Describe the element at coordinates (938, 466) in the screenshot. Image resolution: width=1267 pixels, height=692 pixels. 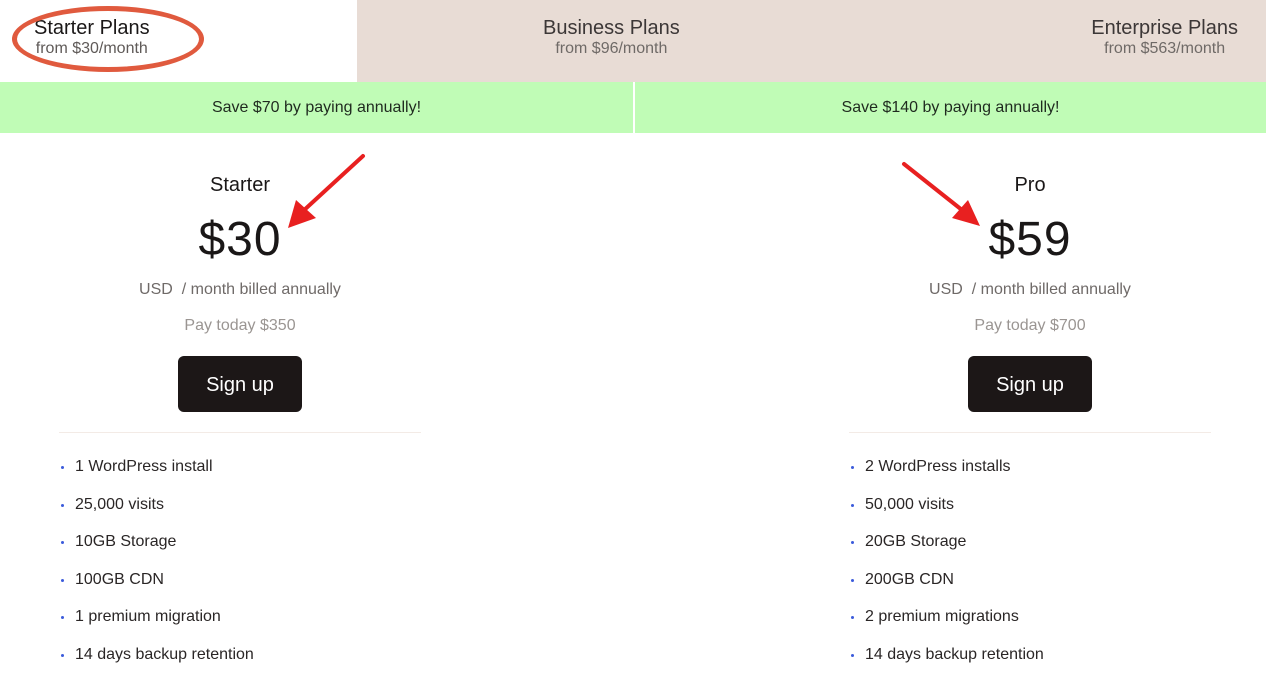
I see `feature-text: 2 WordPress installs` at that location.